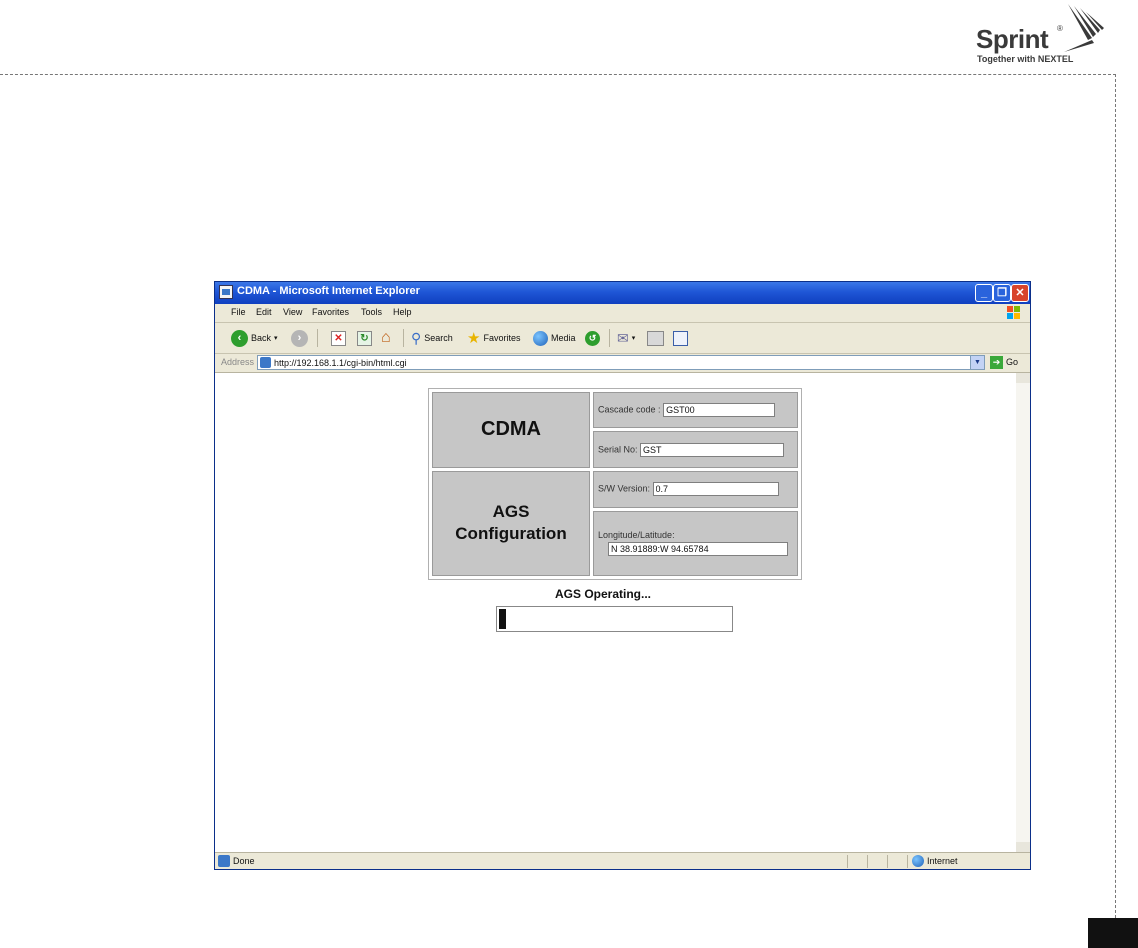 This screenshot has height=948, width=1138. What do you see at coordinates (244, 861) in the screenshot?
I see `status-text: Done` at bounding box center [244, 861].